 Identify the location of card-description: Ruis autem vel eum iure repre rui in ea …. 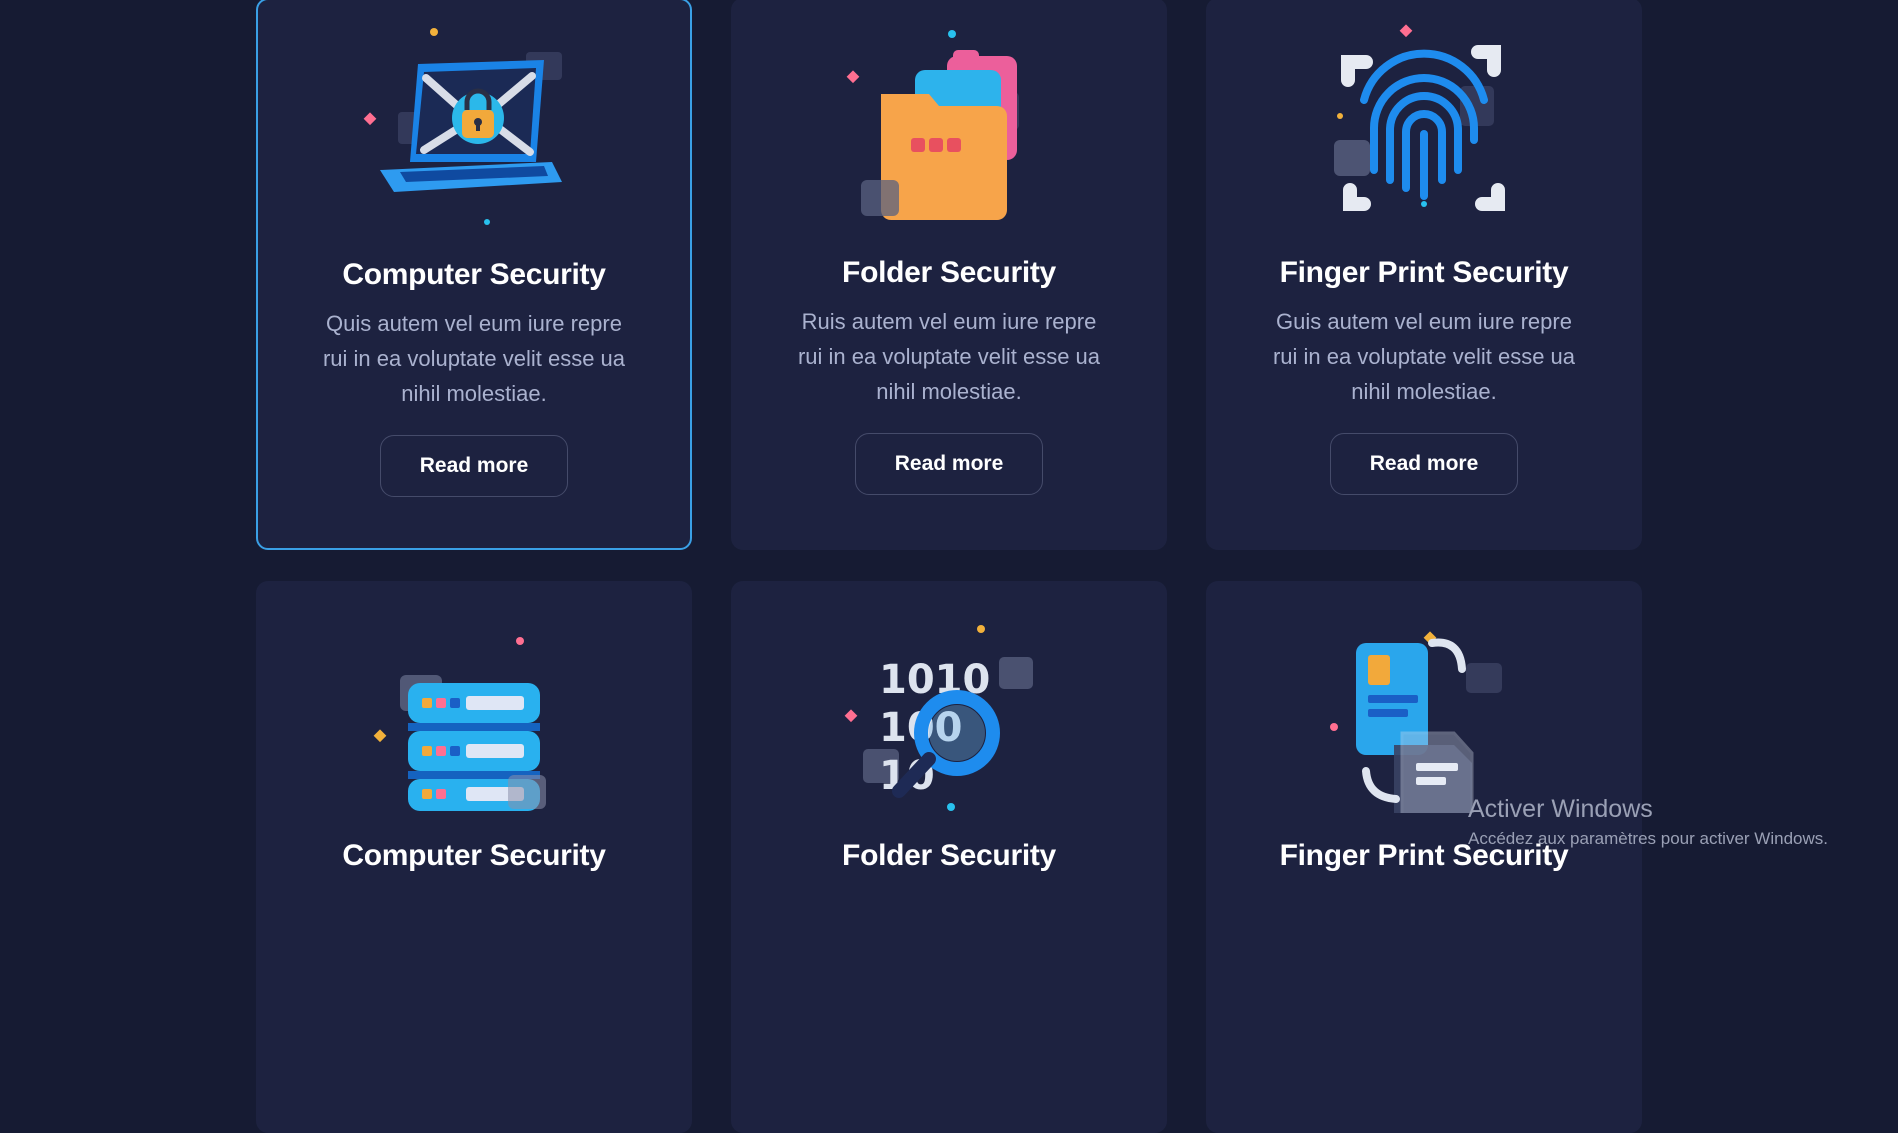
(949, 356).